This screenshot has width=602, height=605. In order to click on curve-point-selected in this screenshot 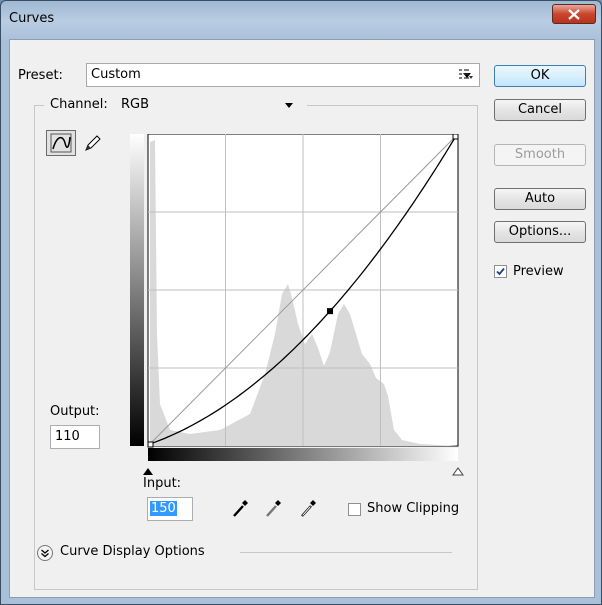, I will do `click(330, 311)`.